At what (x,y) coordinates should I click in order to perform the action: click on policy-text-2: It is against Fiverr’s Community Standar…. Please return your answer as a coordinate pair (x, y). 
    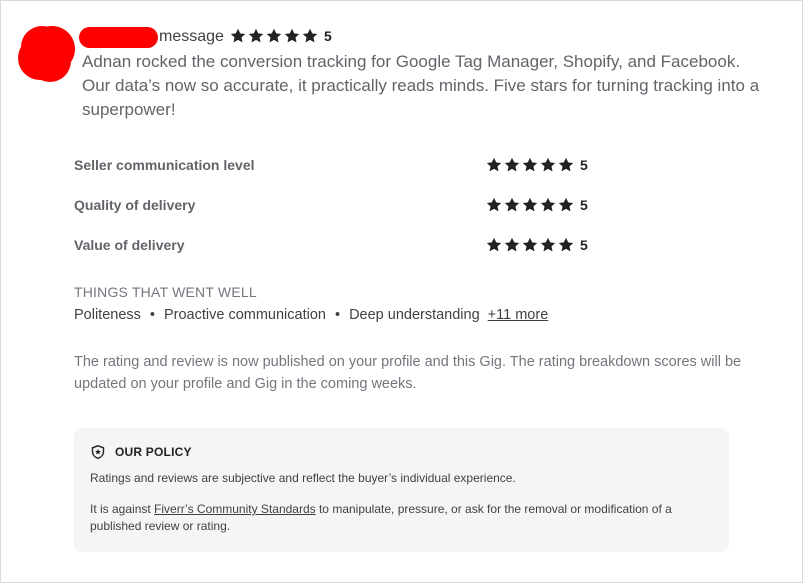
    Looking at the image, I should click on (405, 518).